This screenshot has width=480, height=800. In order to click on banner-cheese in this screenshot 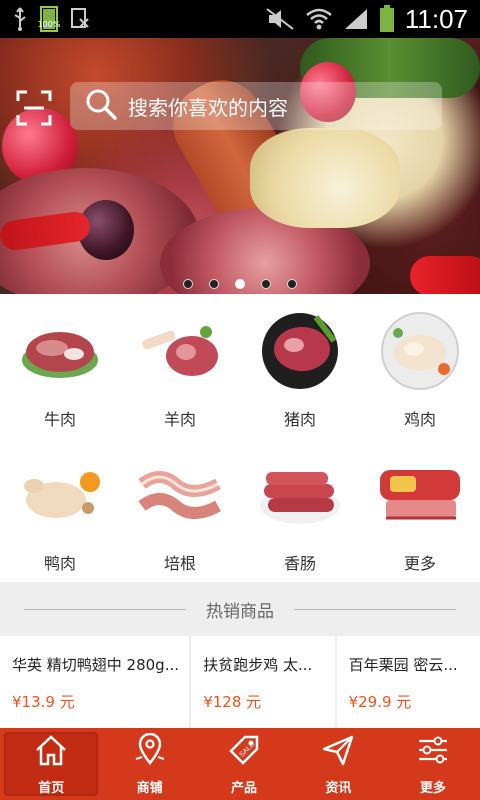, I will do `click(325, 178)`.